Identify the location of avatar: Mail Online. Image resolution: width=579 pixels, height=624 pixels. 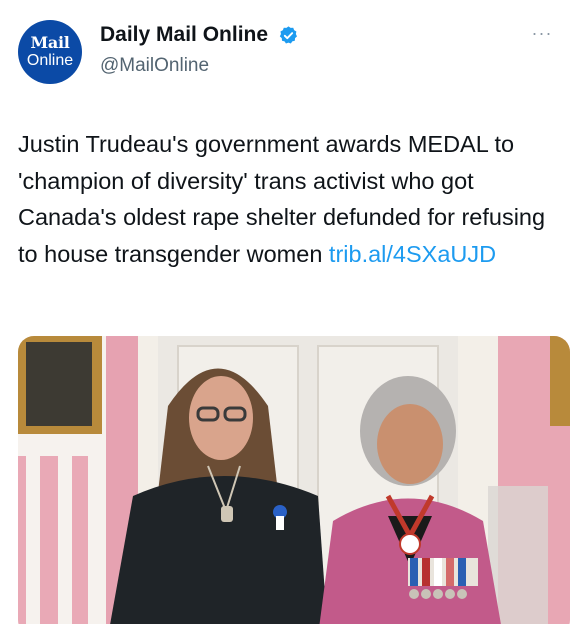
(50, 52).